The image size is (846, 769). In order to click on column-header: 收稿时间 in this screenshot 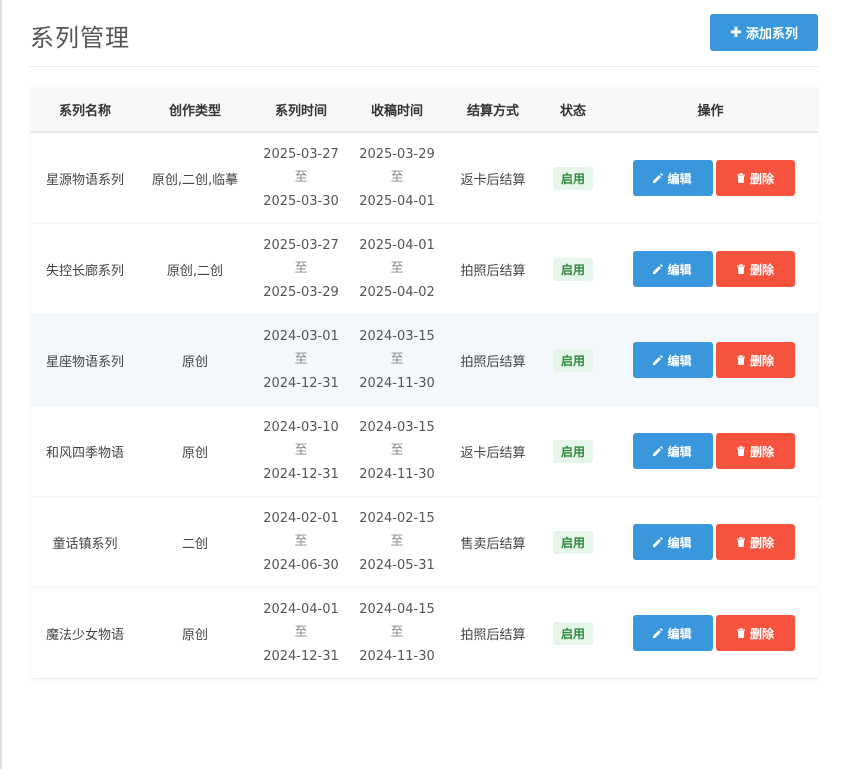, I will do `click(397, 110)`.